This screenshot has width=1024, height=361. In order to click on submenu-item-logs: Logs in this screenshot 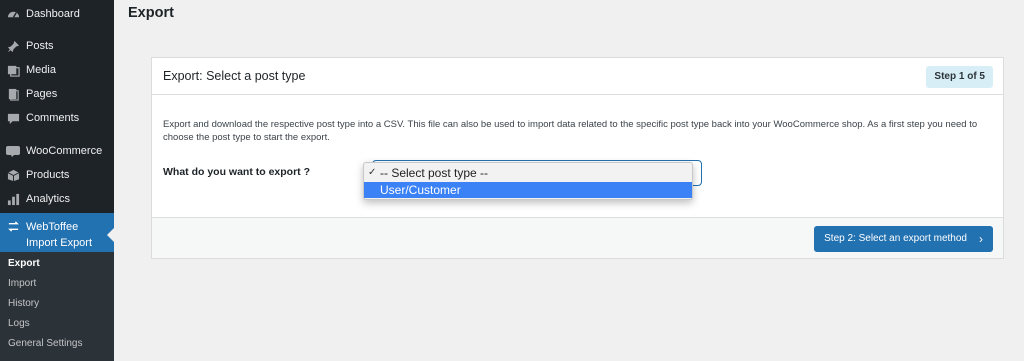, I will do `click(19, 324)`.